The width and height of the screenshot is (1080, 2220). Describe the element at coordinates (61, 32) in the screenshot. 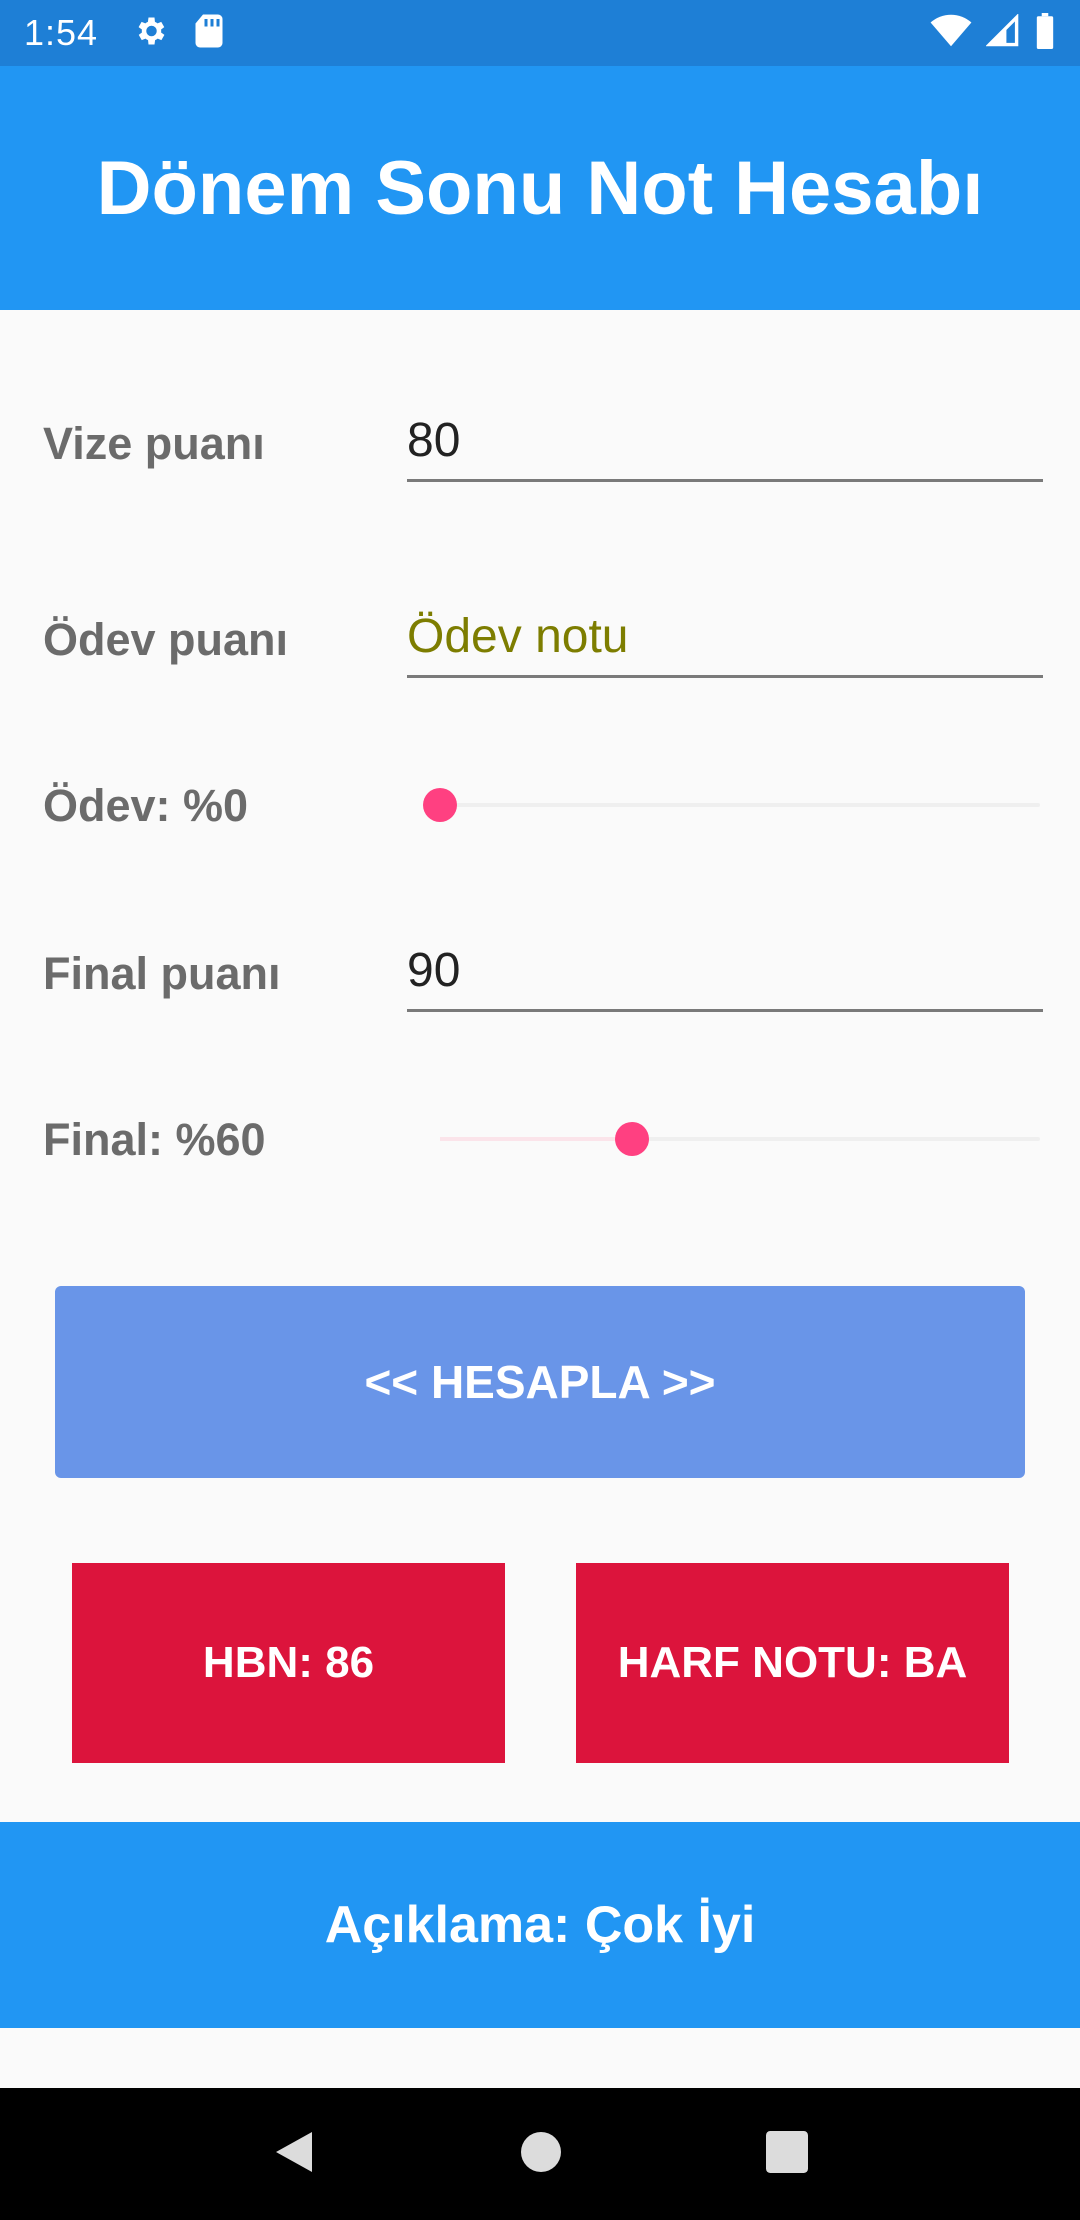

I see `status-time: 1:54` at that location.